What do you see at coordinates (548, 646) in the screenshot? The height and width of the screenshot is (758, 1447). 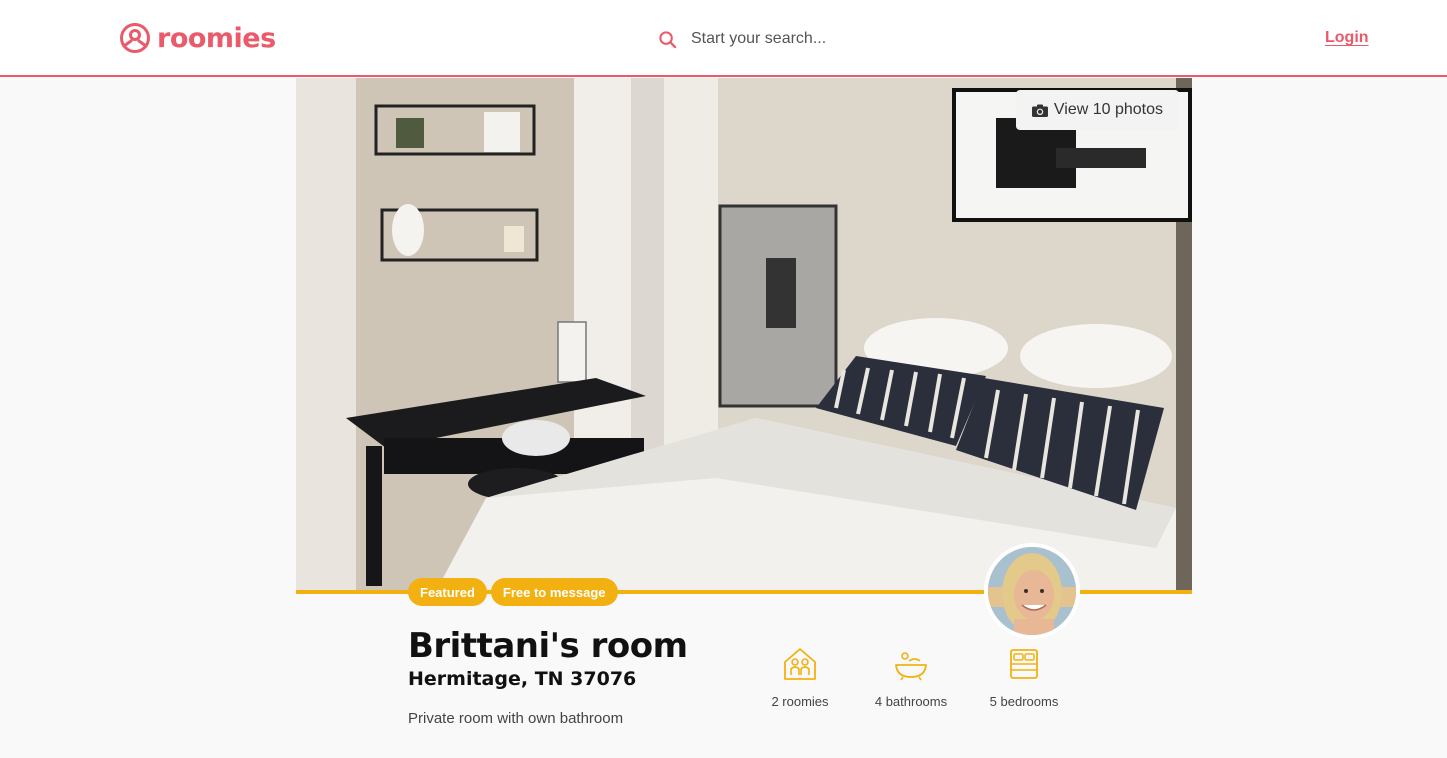 I see `listing-title: Brittani's room` at bounding box center [548, 646].